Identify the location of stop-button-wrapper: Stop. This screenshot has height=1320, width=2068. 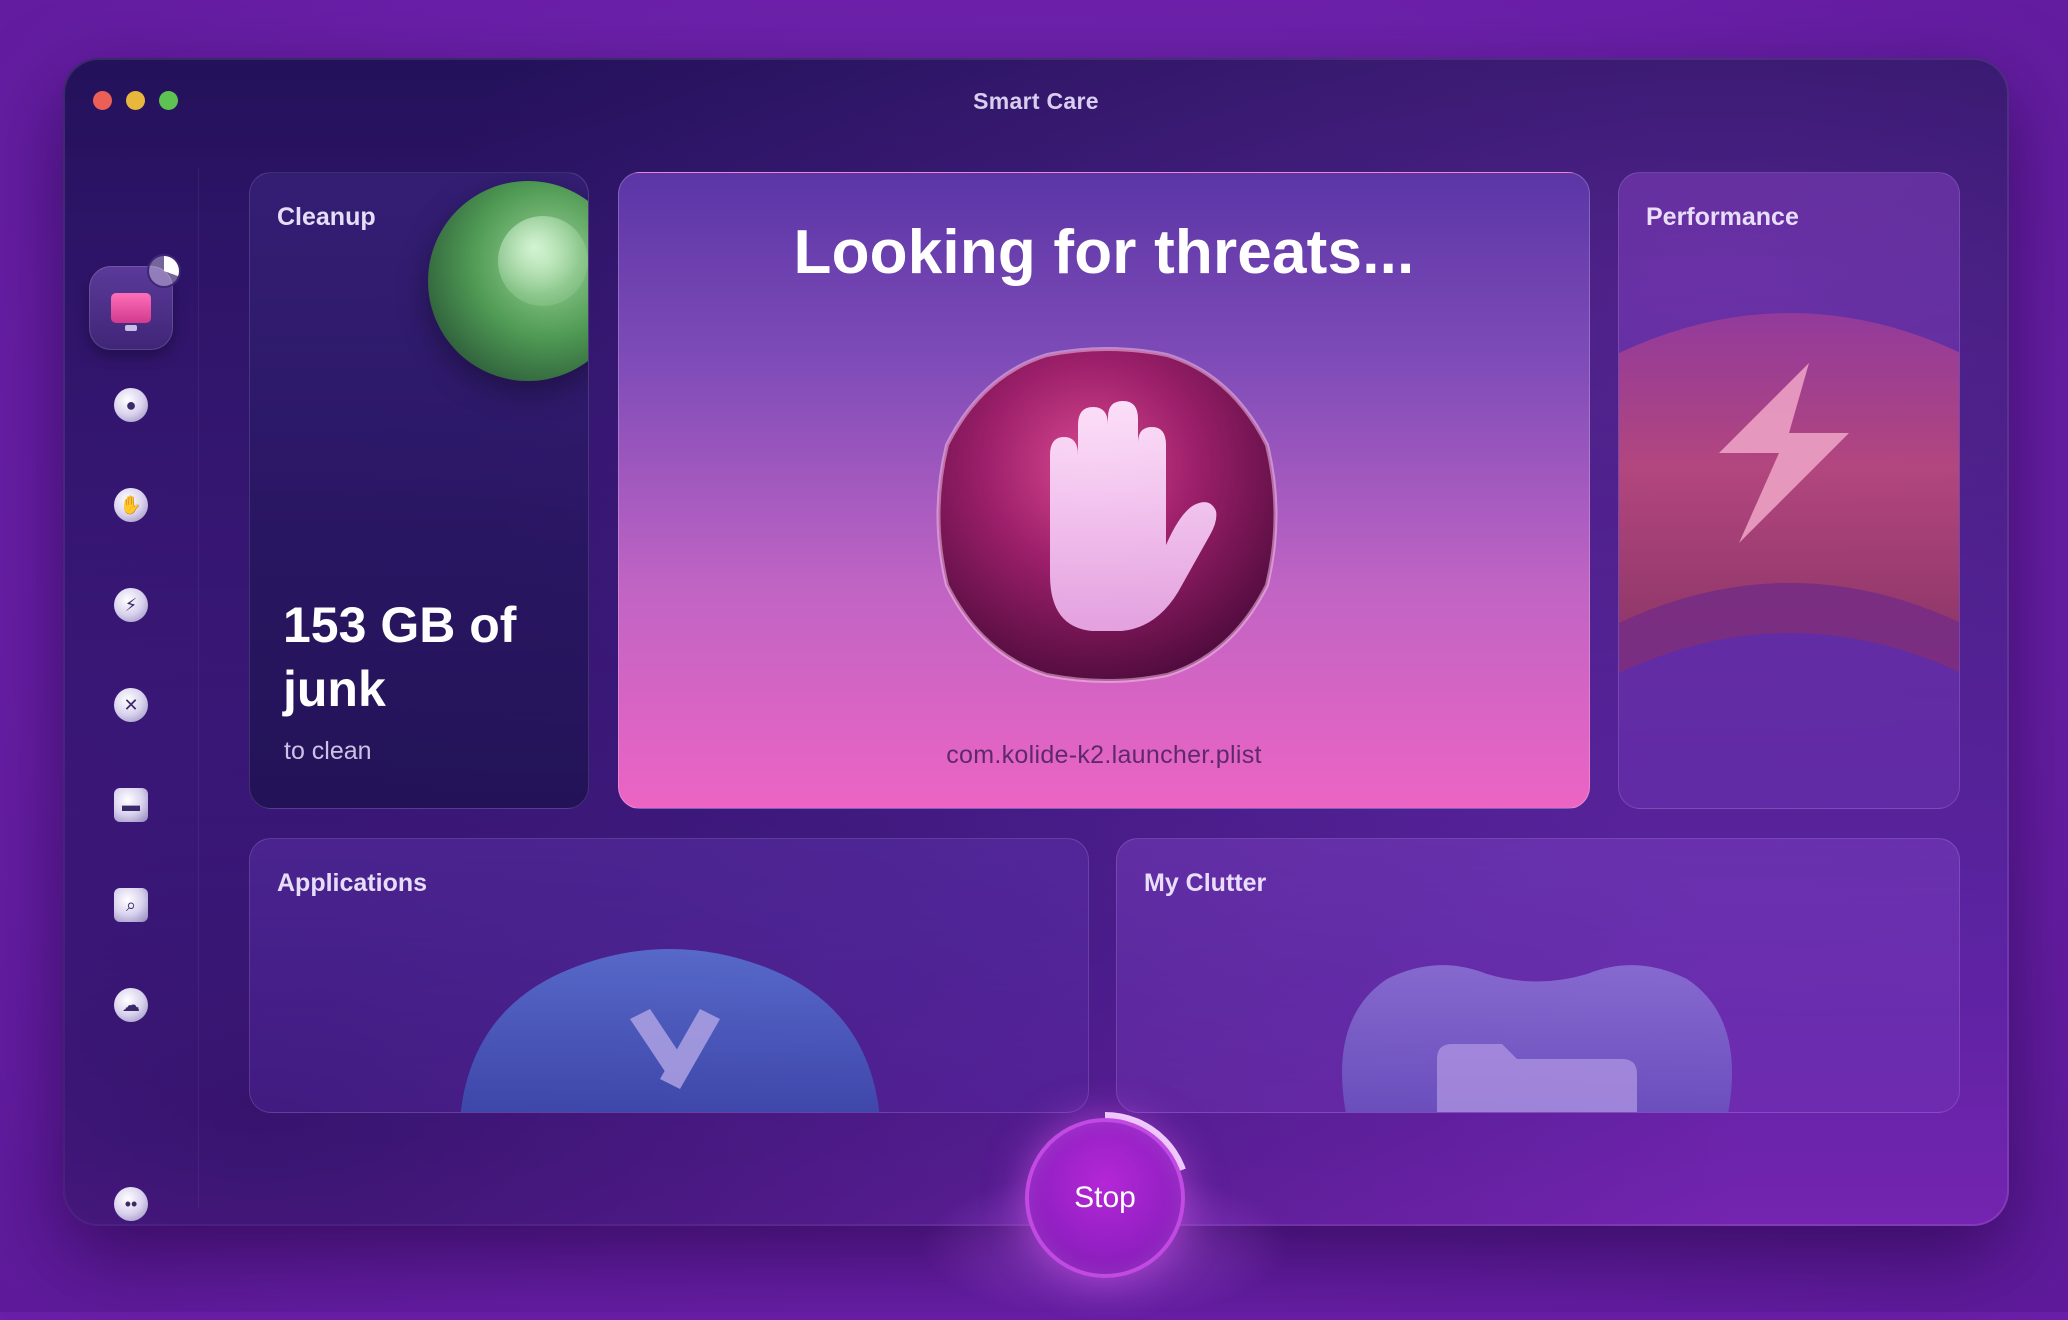
(1105, 1198).